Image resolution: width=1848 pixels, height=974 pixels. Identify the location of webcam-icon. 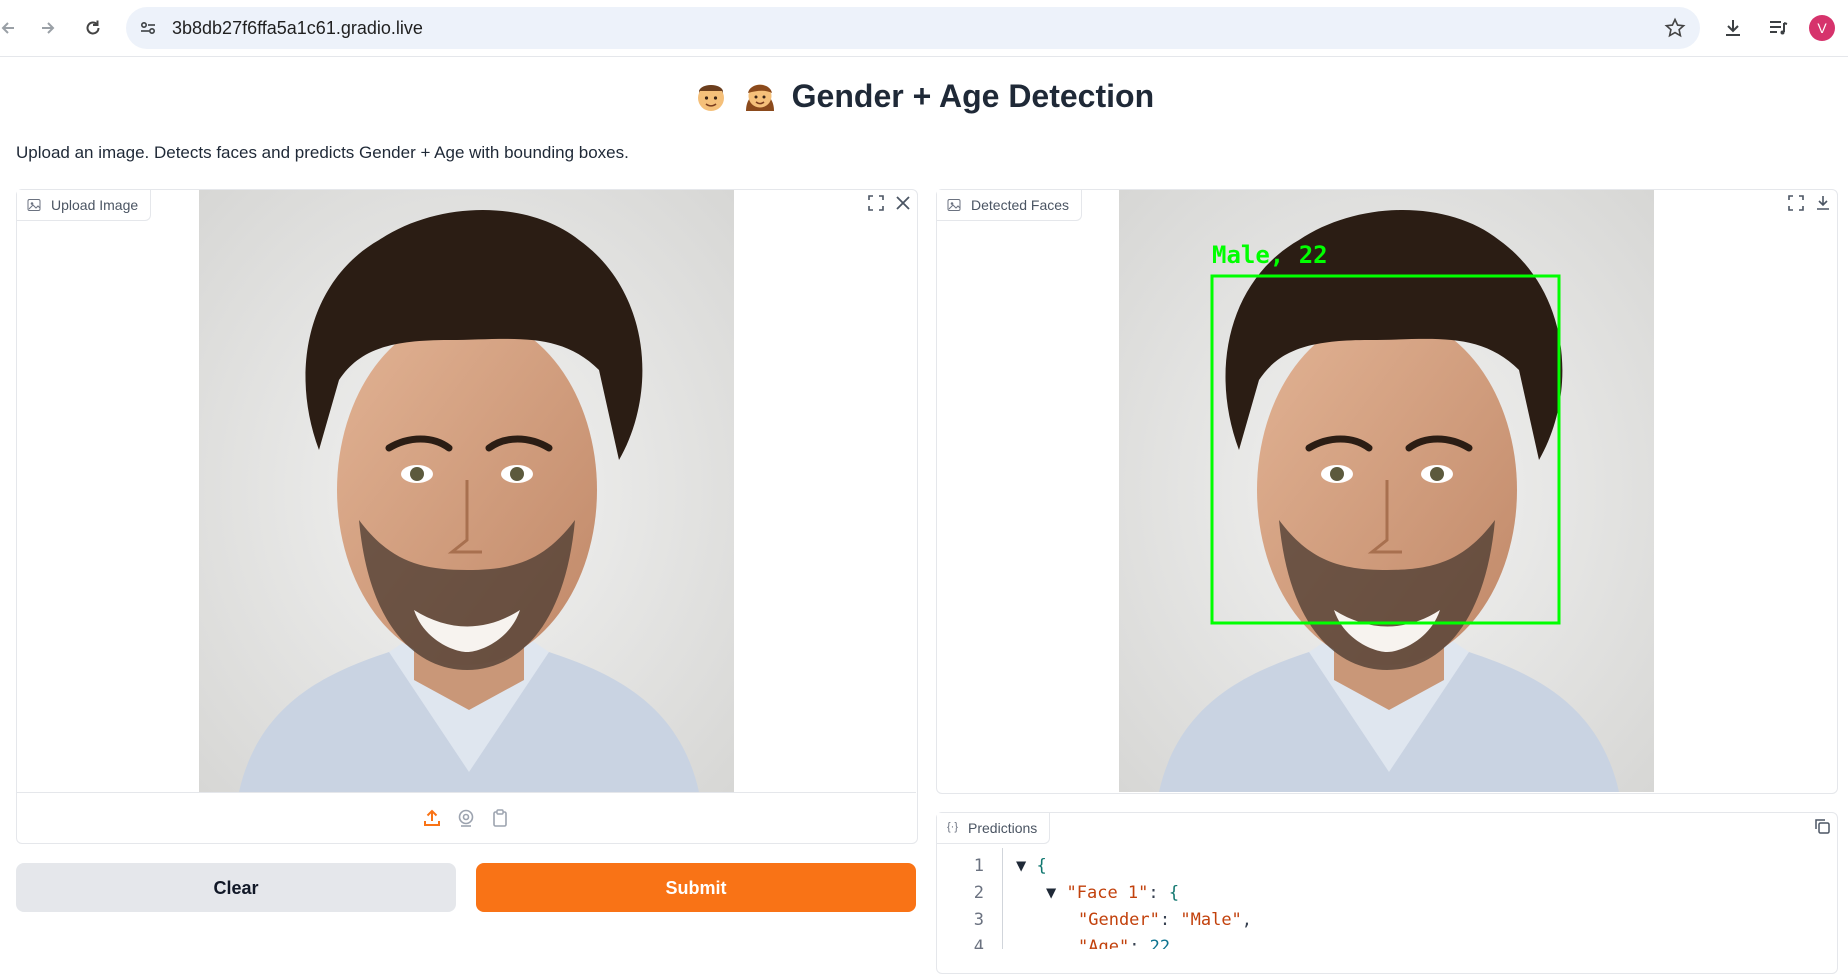
(466, 818).